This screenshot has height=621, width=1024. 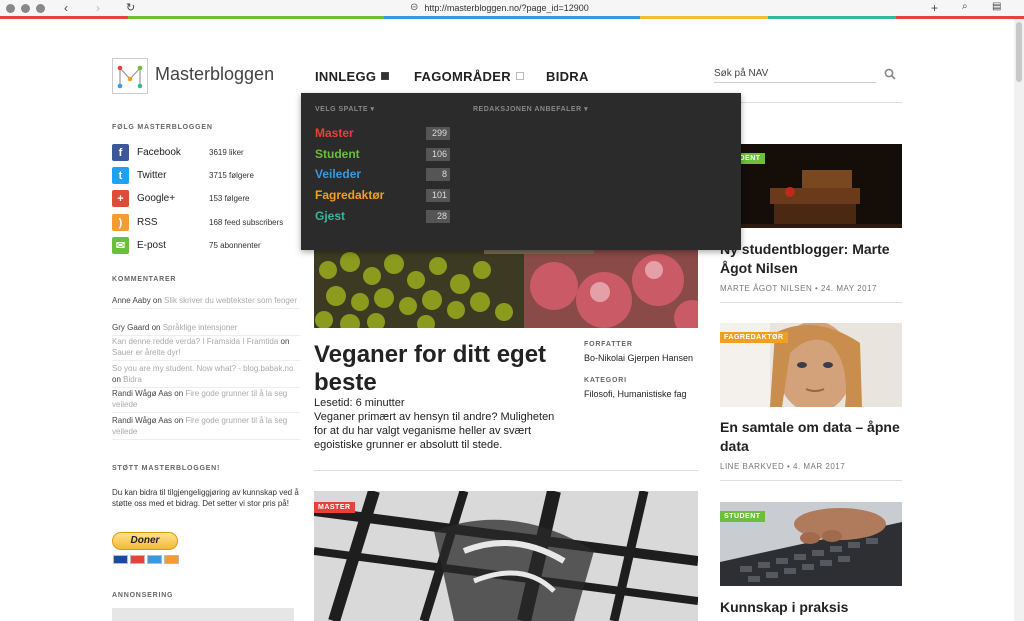 What do you see at coordinates (934, 8) in the screenshot?
I see `new-tab-icon: +` at bounding box center [934, 8].